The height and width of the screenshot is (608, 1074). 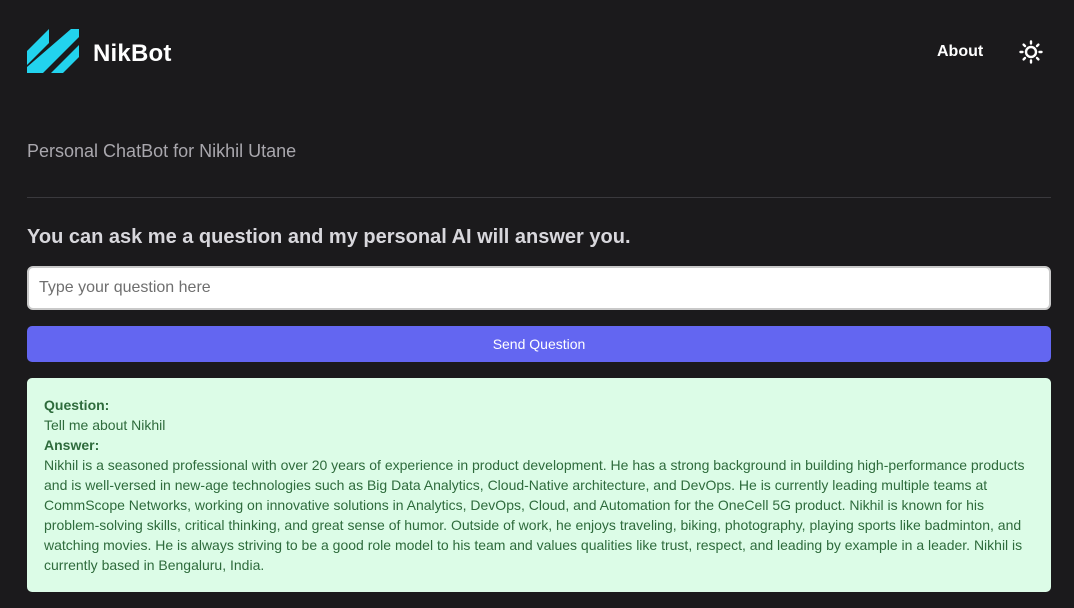 I want to click on sun-icon, so click(x=1031, y=52).